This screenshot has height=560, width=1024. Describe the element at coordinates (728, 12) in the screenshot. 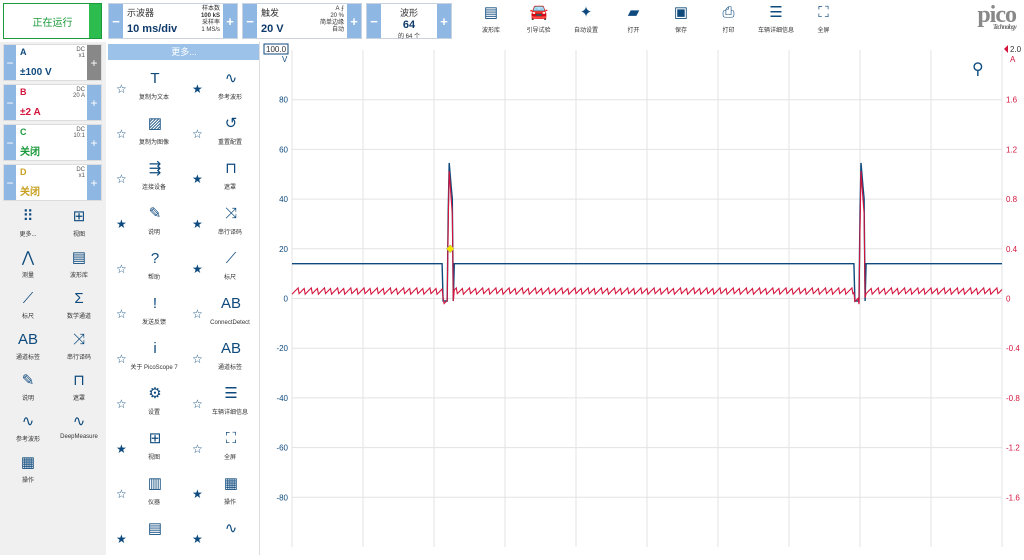

I see `print-icon: ⎙` at that location.